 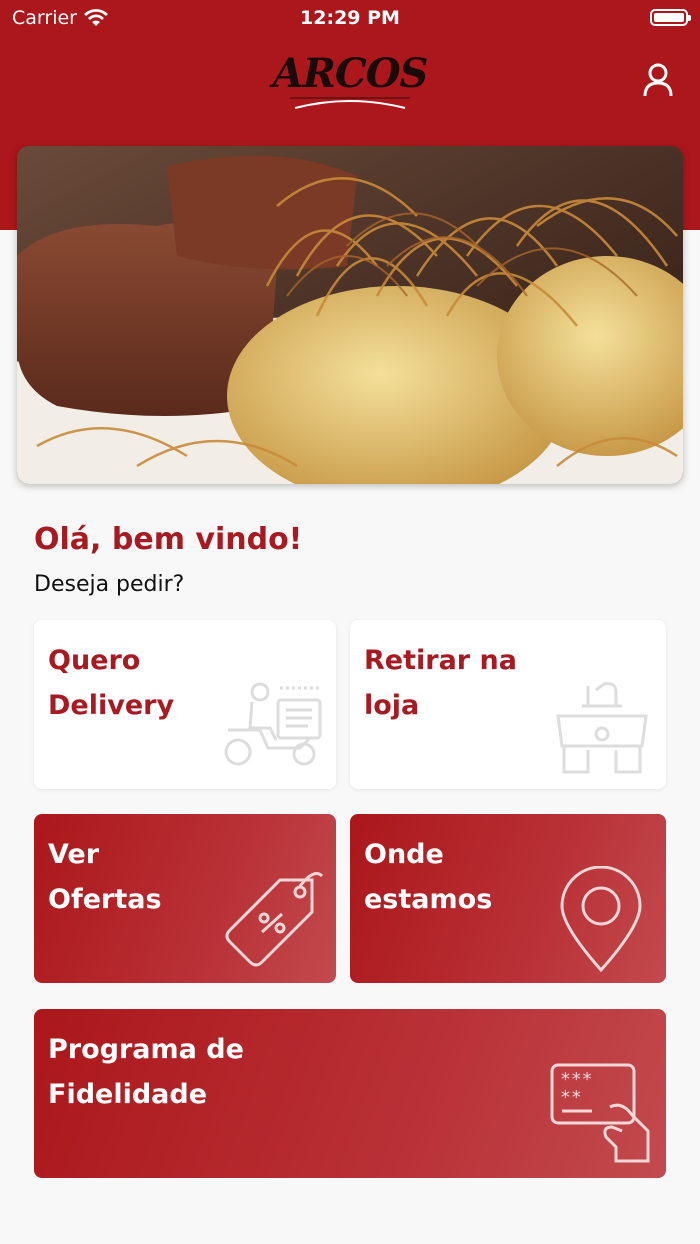 I want to click on user-icon, so click(x=658, y=80).